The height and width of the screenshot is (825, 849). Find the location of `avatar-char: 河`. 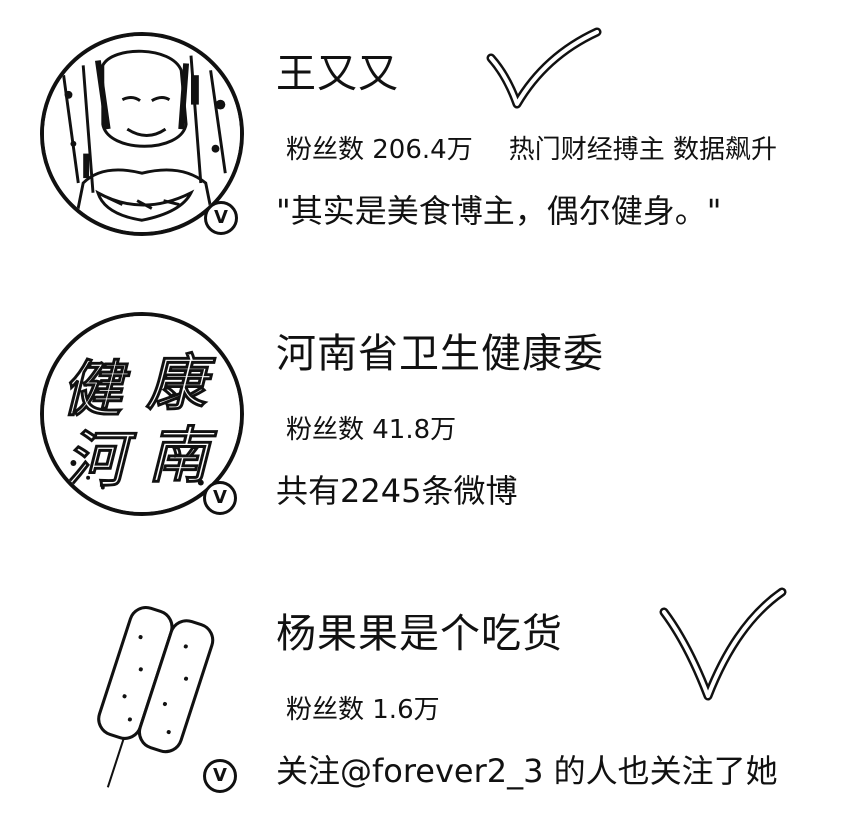

avatar-char: 河 is located at coordinates (101, 461).